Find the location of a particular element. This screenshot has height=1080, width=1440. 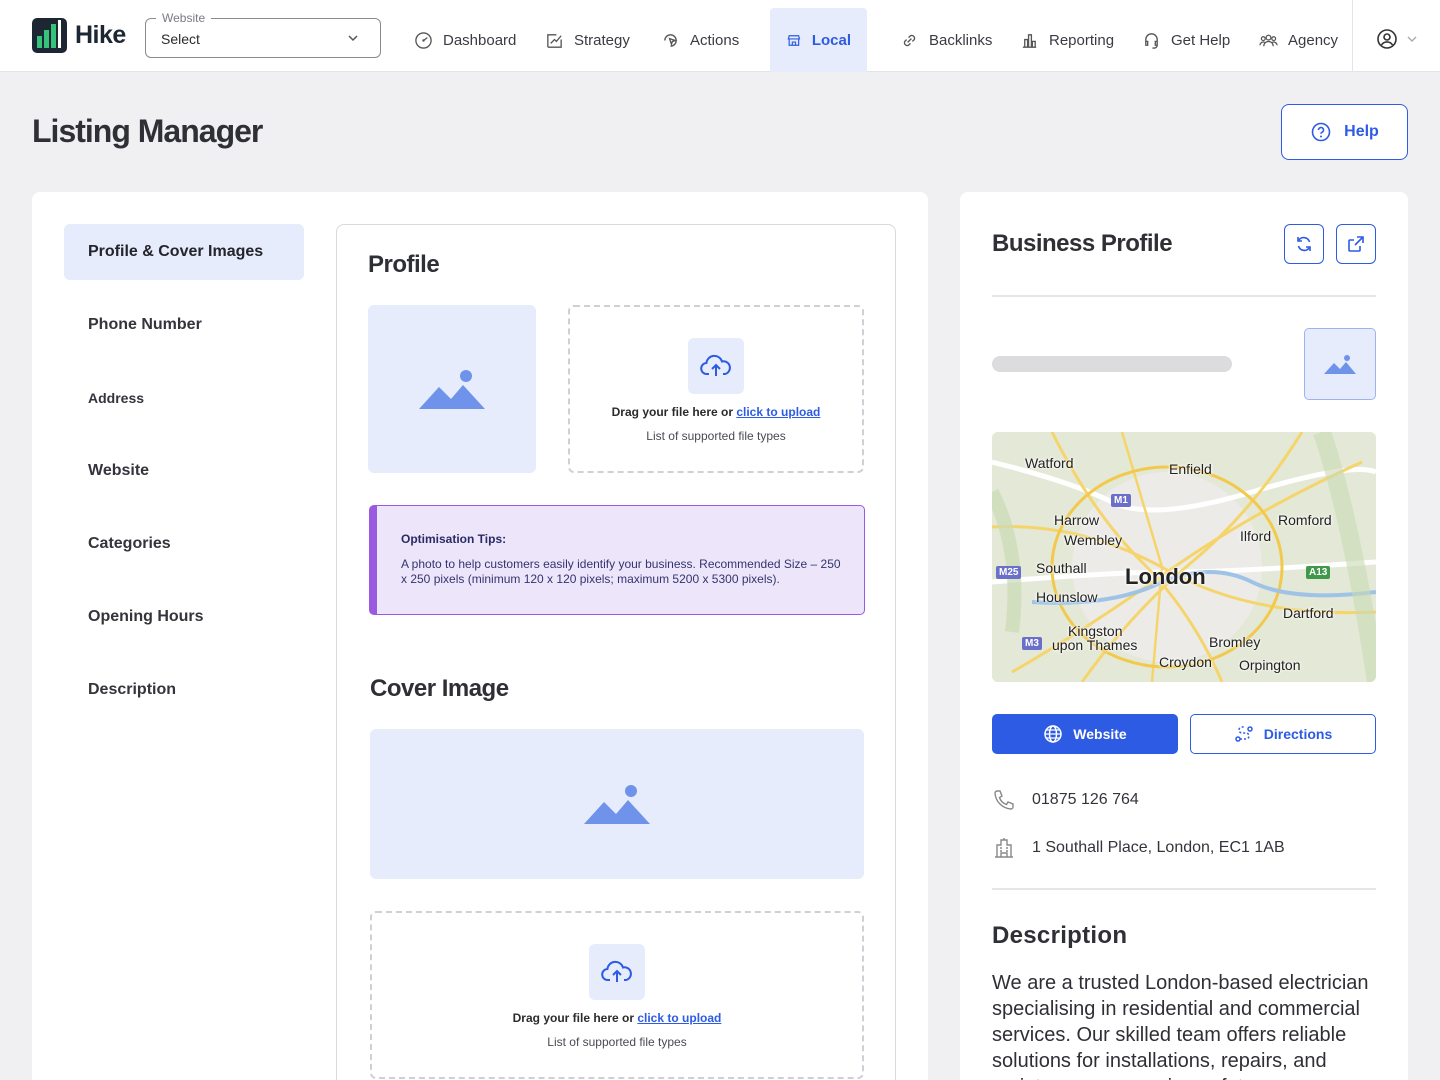

nav-agency: Agency is located at coordinates (1298, 40).